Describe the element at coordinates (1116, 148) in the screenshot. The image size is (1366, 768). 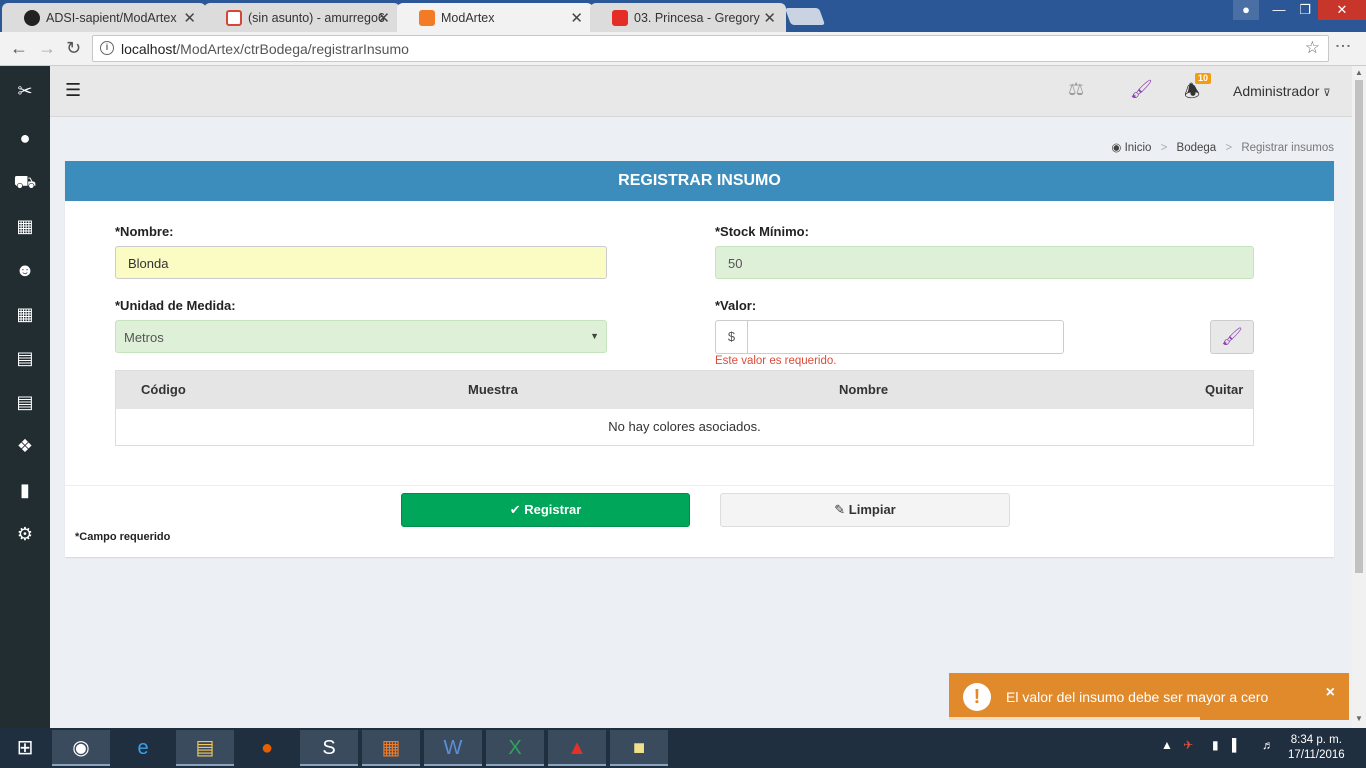
I see `dashboard-icon: ◉` at that location.